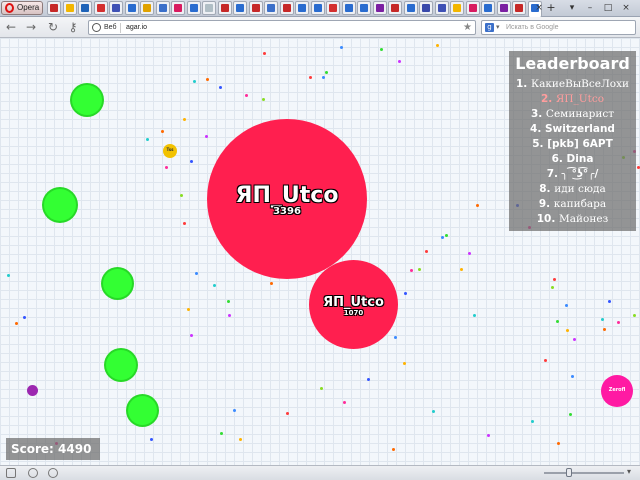  Describe the element at coordinates (590, 8) in the screenshot. I see `minimize-button: –` at that location.